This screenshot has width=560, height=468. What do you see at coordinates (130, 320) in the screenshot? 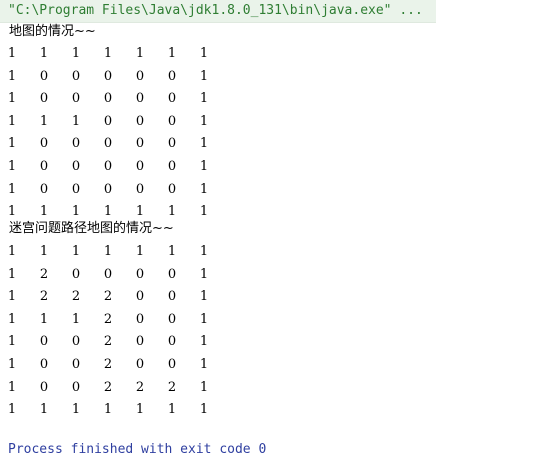
I see `grid-row: 1 1 1 2 0 0 1` at bounding box center [130, 320].